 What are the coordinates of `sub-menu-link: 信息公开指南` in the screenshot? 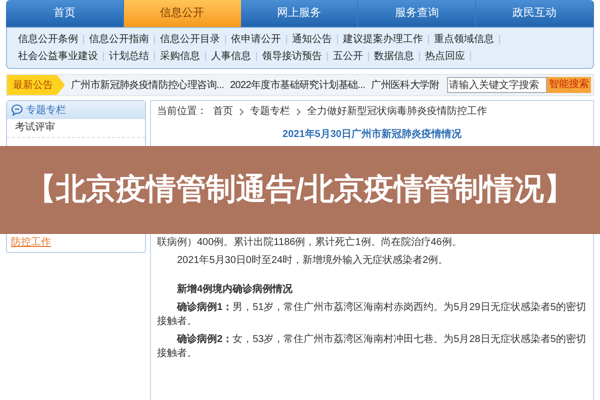 It's located at (119, 39).